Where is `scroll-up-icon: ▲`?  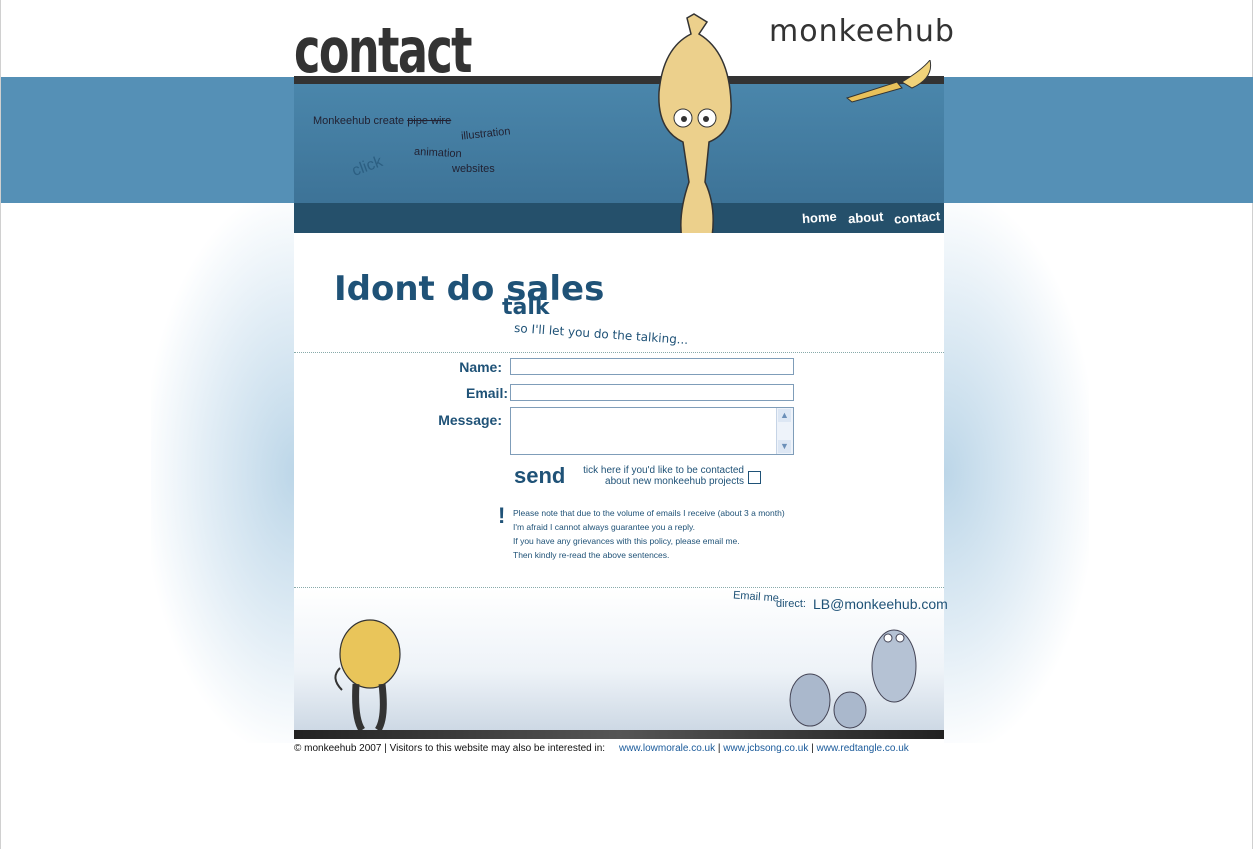
scroll-up-icon: ▲ is located at coordinates (784, 415).